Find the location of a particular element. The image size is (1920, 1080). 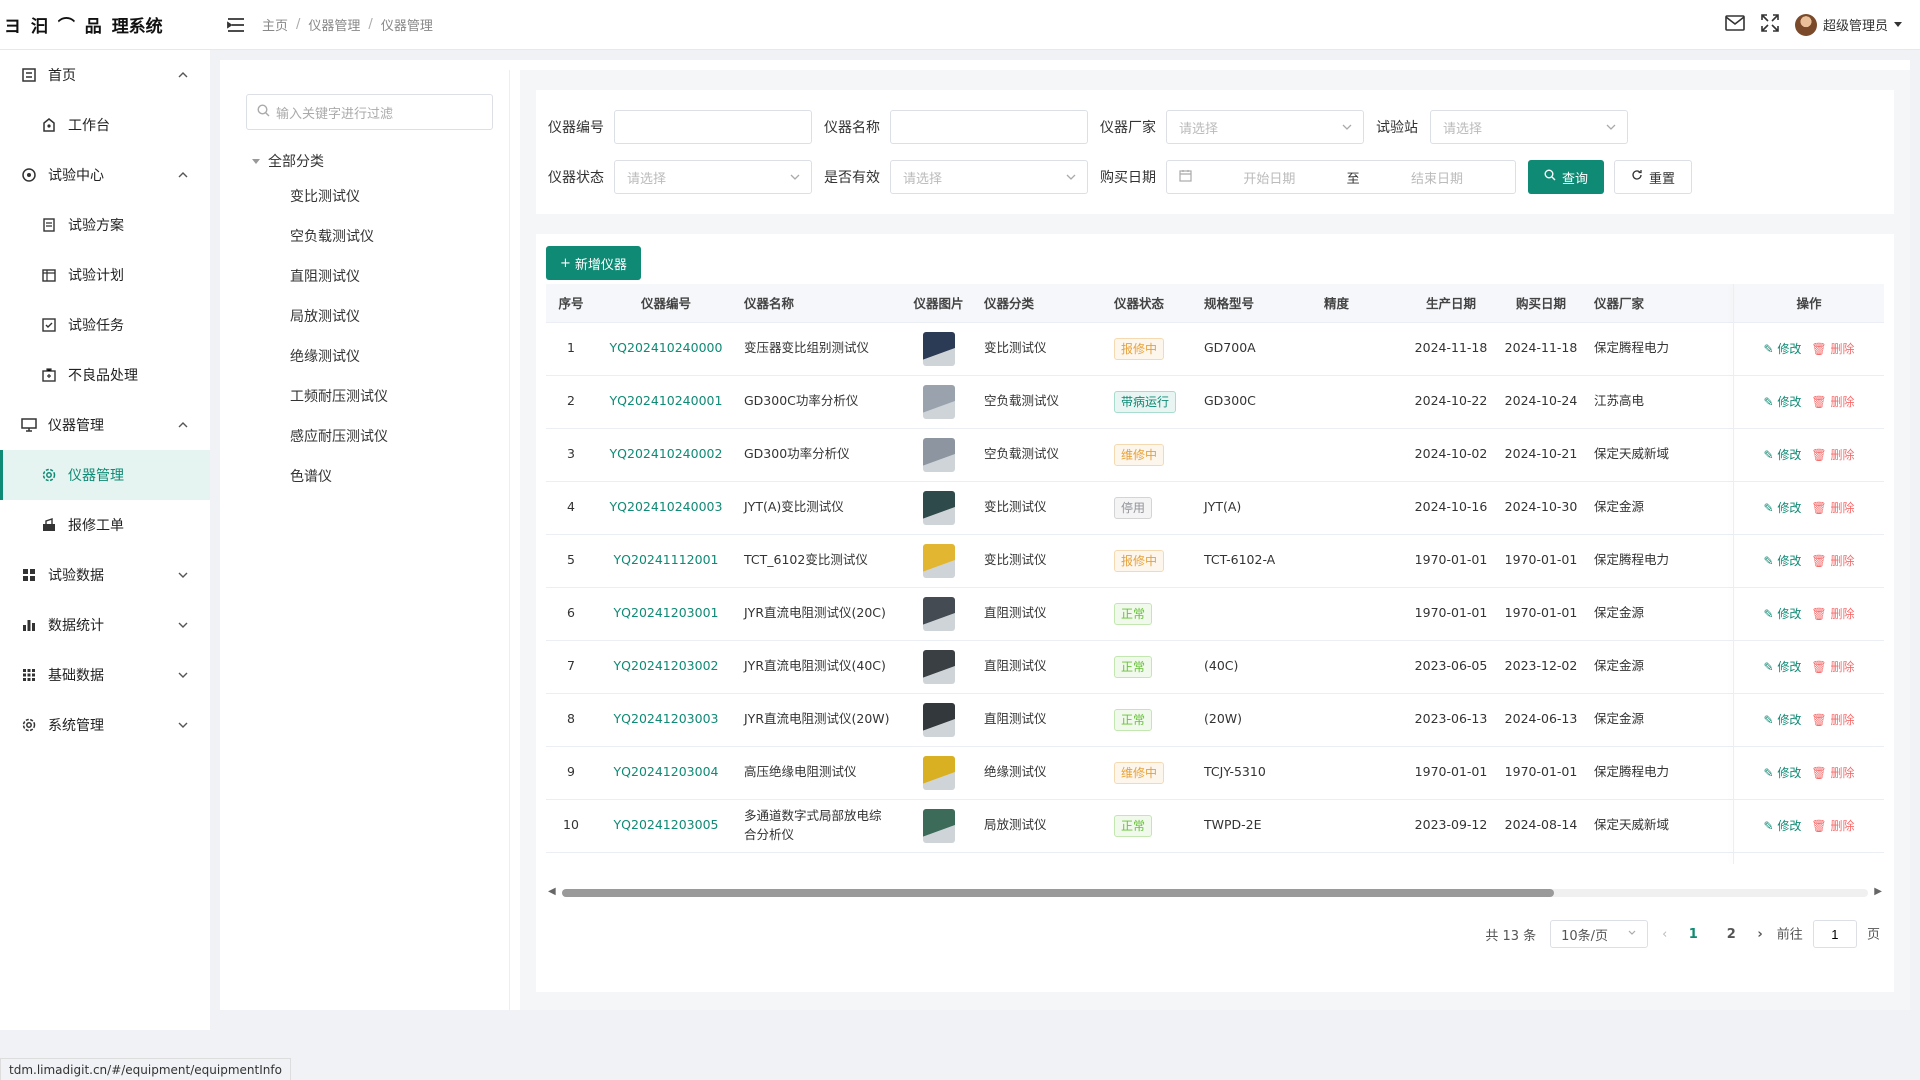

mail-icon is located at coordinates (1735, 24).